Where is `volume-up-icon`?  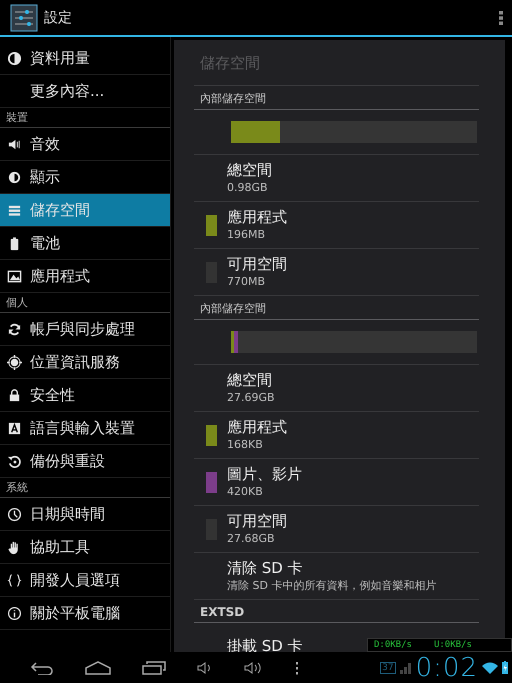
volume-up-icon is located at coordinates (254, 667).